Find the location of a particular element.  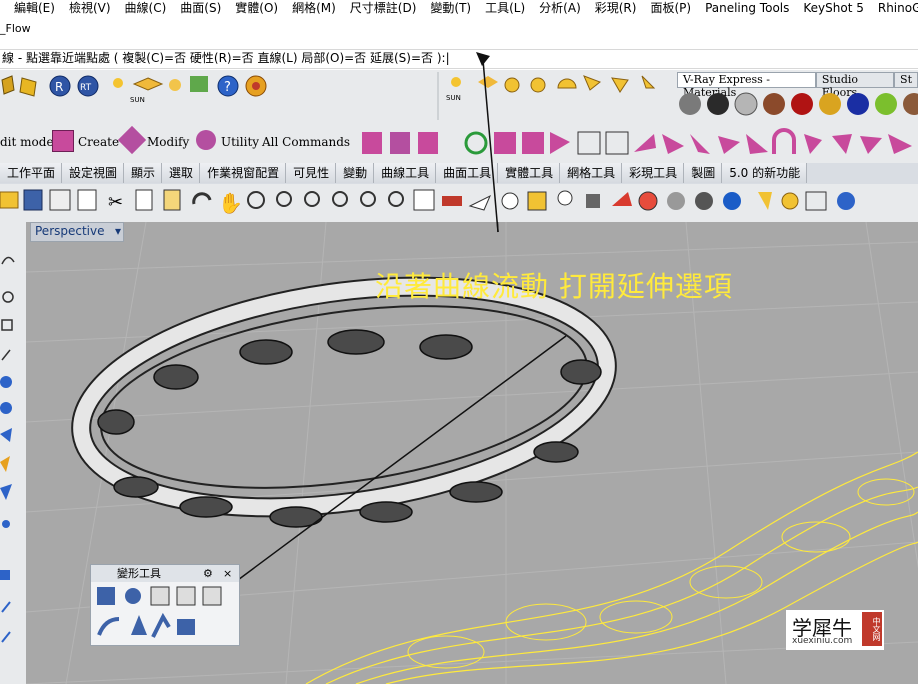

all-commands-button: All Commands is located at coordinates (306, 142).